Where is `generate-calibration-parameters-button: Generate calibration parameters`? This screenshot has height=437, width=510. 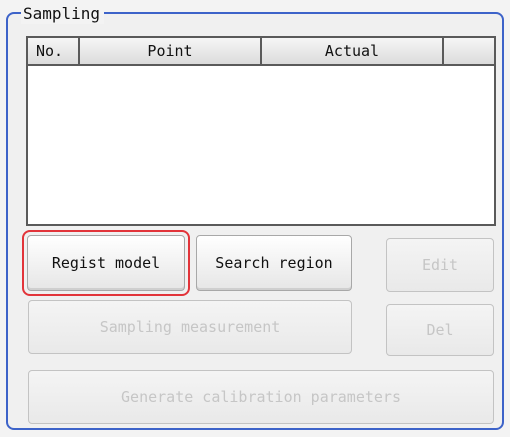
generate-calibration-parameters-button: Generate calibration parameters is located at coordinates (261, 397).